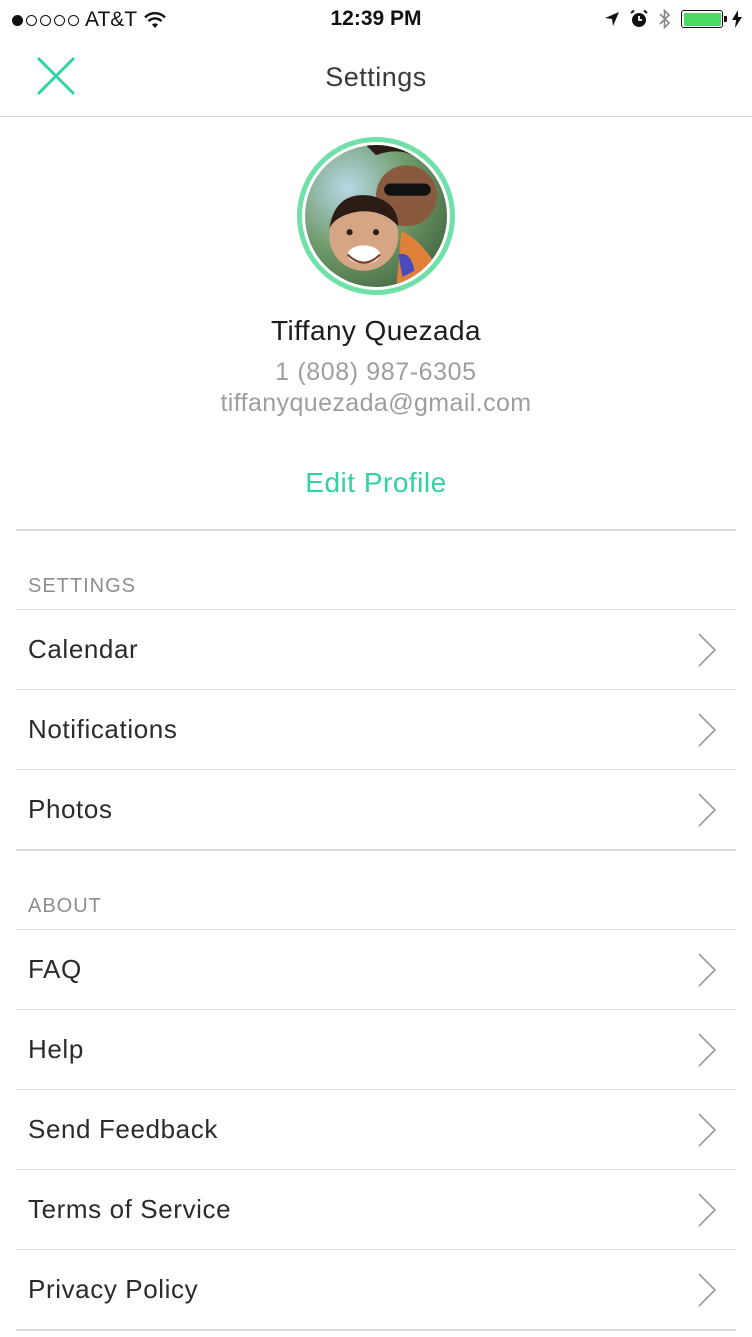 Image resolution: width=752 pixels, height=1337 pixels. Describe the element at coordinates (612, 19) in the screenshot. I see `location-arrow-icon` at that location.